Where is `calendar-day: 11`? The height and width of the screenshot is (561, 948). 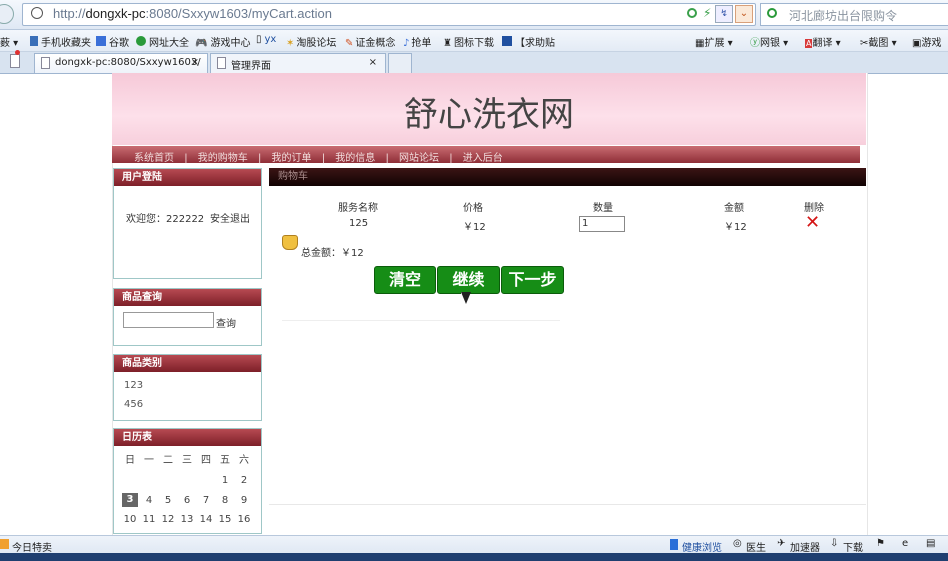
calendar-day: 11 is located at coordinates (149, 519).